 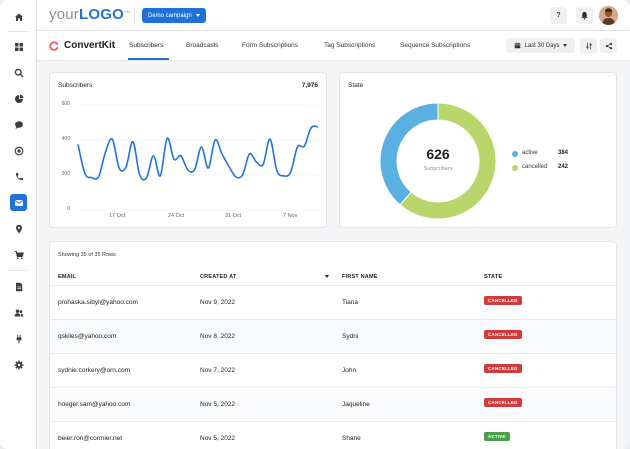 I want to click on sidebar, so click(x=18, y=224).